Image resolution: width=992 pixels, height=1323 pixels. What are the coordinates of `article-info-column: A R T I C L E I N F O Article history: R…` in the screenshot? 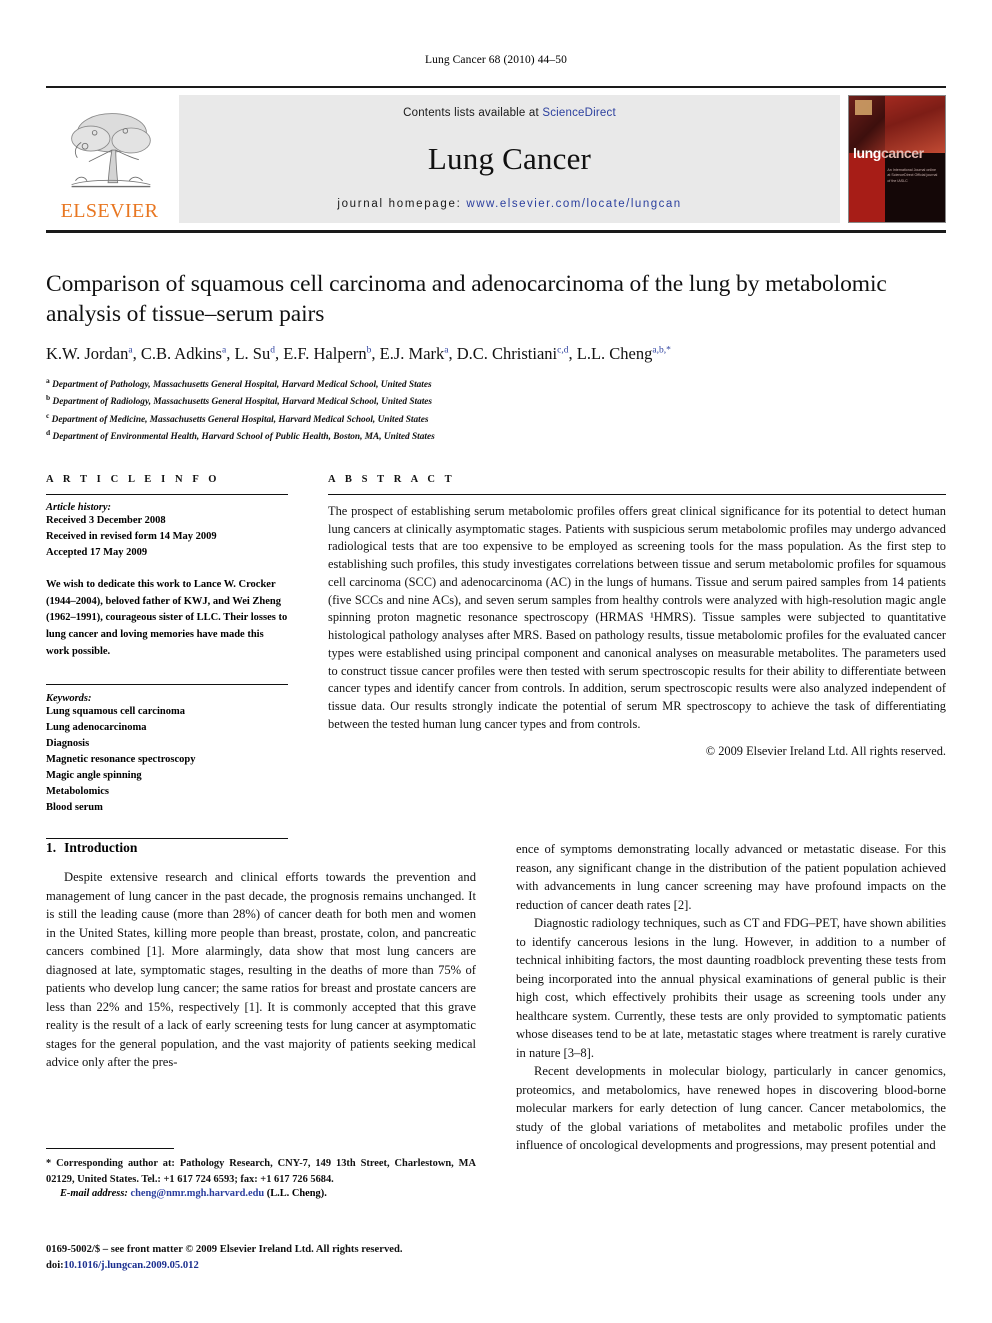 It's located at (167, 656).